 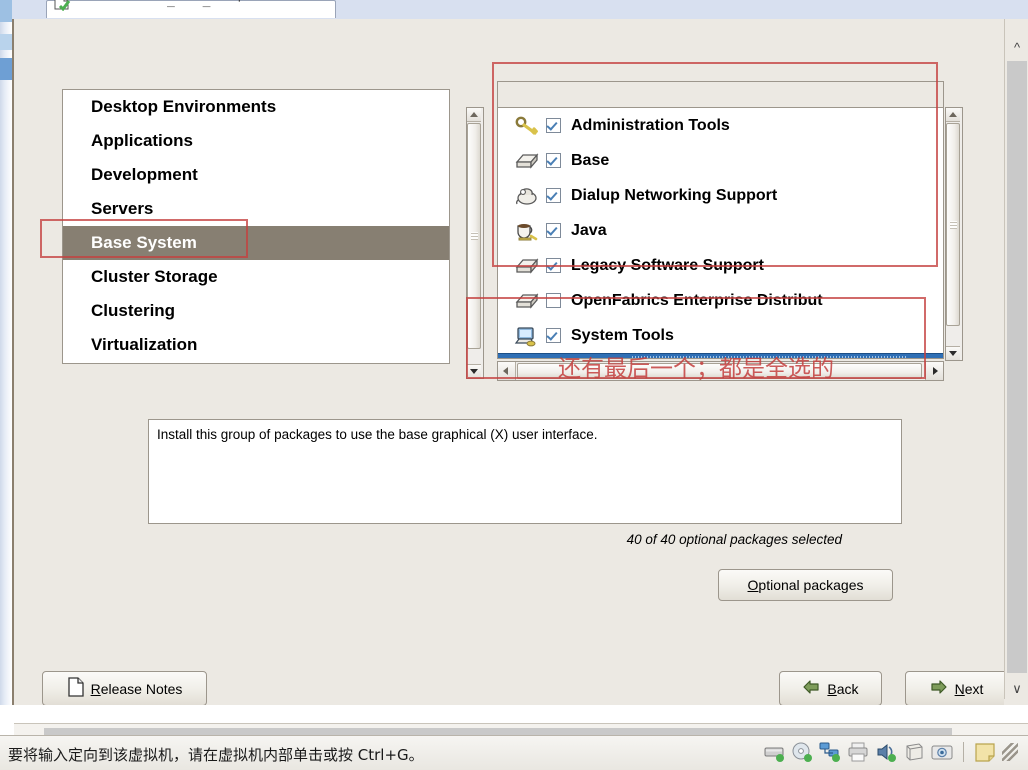 I want to click on category-item-cluster-storage: Cluster Storage, so click(x=256, y=277).